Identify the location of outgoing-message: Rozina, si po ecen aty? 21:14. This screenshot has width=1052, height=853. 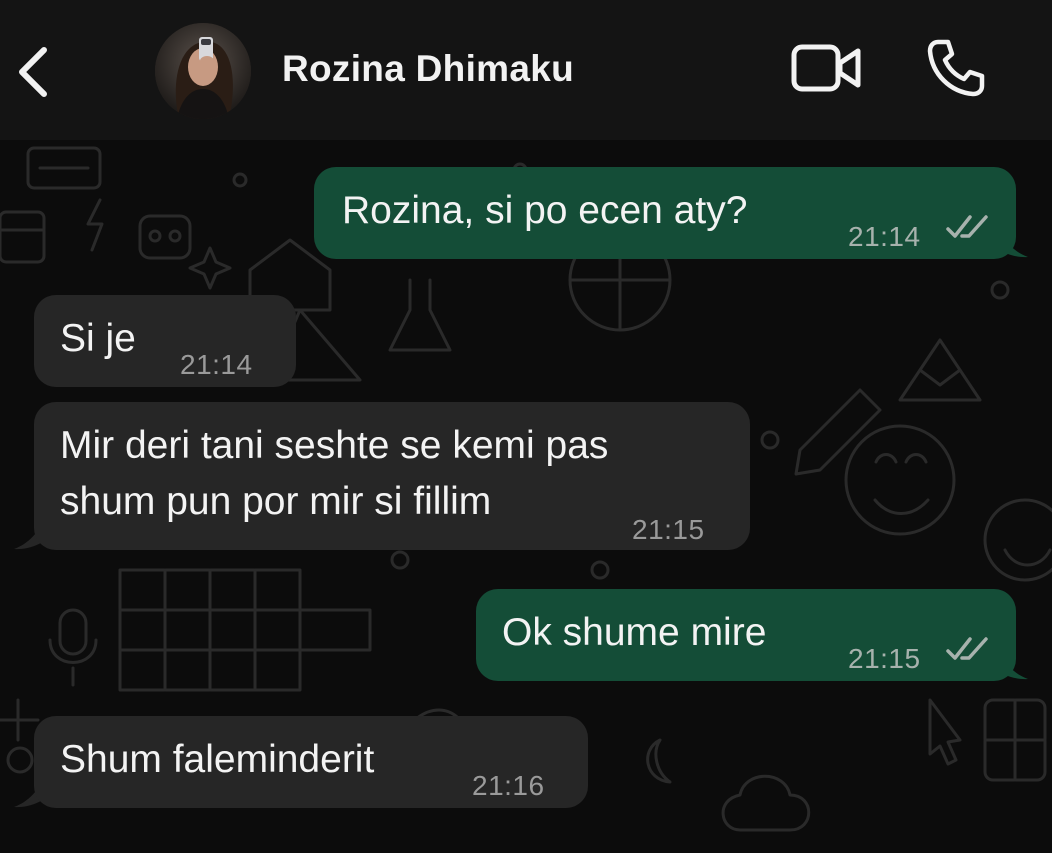
(665, 213).